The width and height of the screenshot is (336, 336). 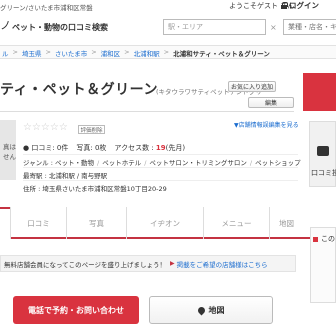 What do you see at coordinates (175, 148) in the screenshot?
I see `access-unit: (先月)` at bounding box center [175, 148].